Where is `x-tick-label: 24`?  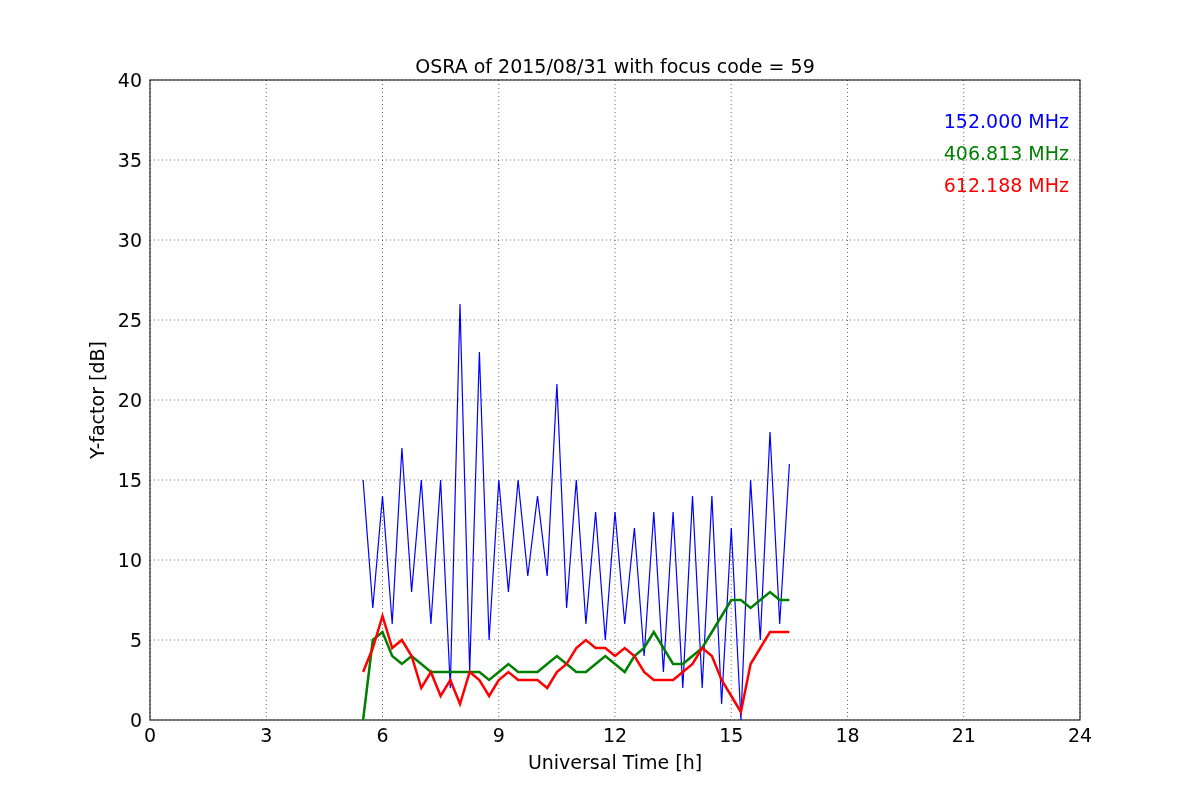 x-tick-label: 24 is located at coordinates (1080, 735).